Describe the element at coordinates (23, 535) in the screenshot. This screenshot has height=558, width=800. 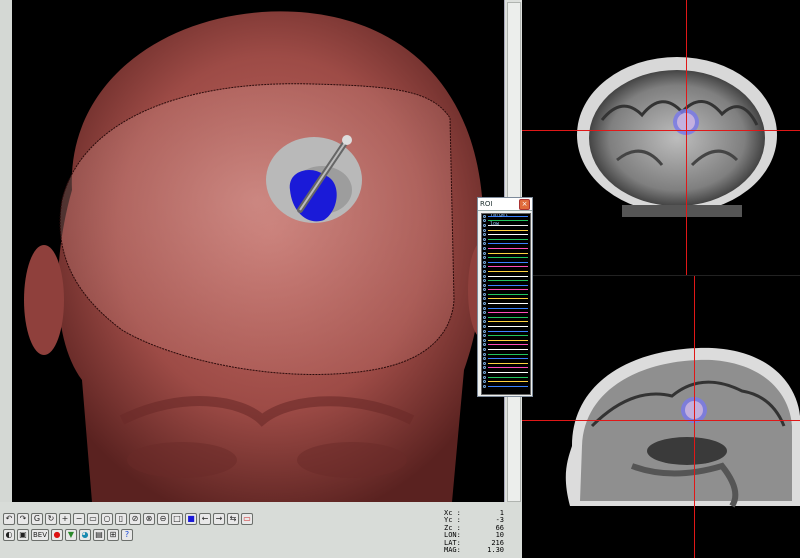
I see `grid-icon: ▣` at that location.